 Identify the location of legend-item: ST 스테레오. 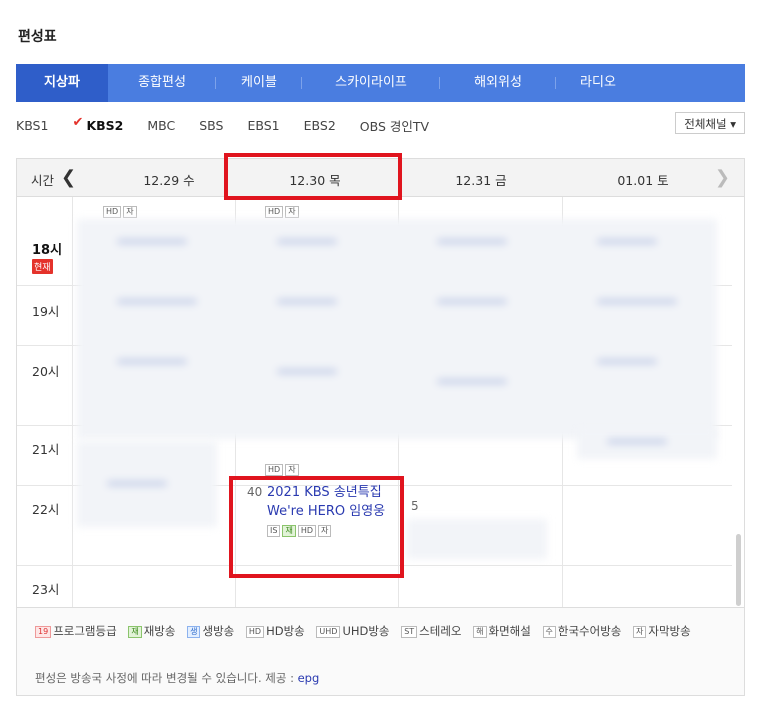
(431, 631).